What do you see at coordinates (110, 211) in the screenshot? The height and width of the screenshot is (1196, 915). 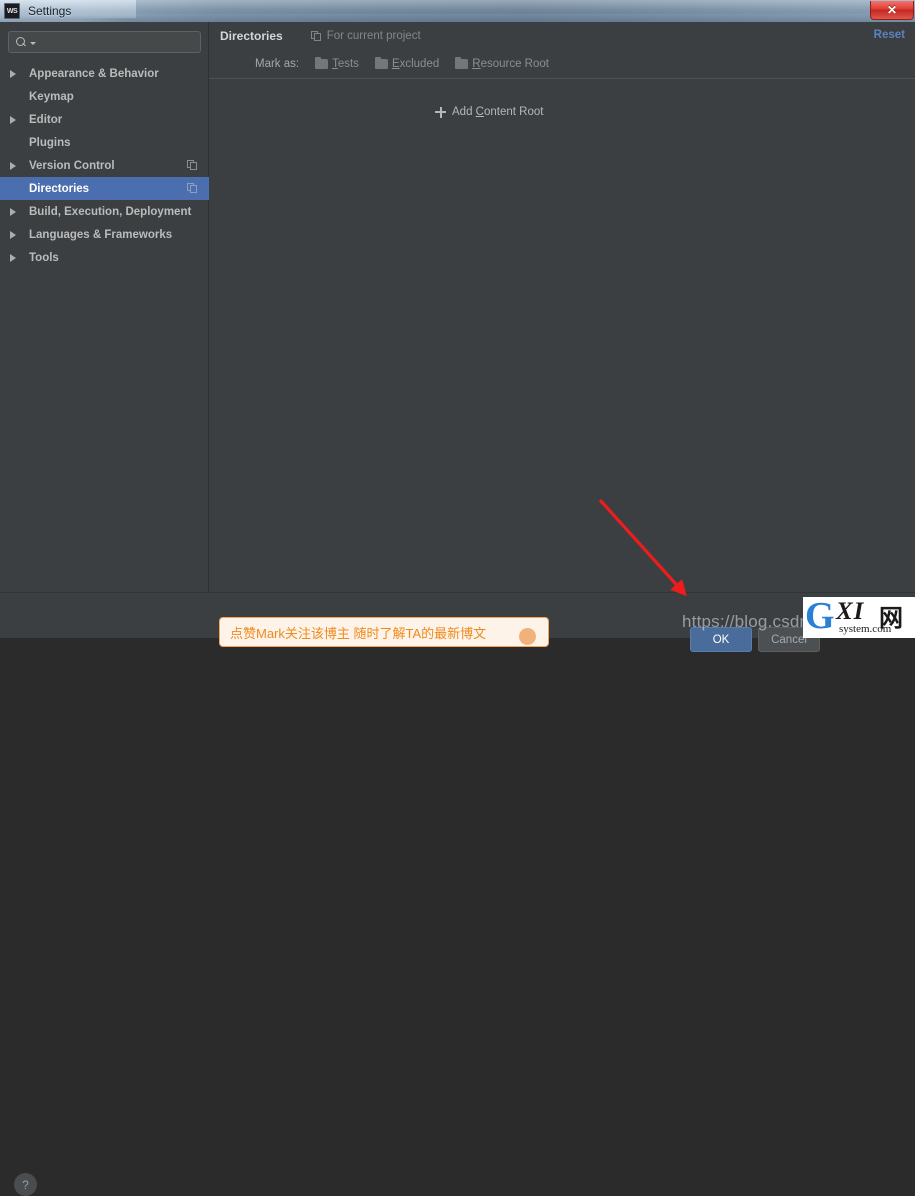 I see `sidebar-item-label: Build, Execution, Deployment` at bounding box center [110, 211].